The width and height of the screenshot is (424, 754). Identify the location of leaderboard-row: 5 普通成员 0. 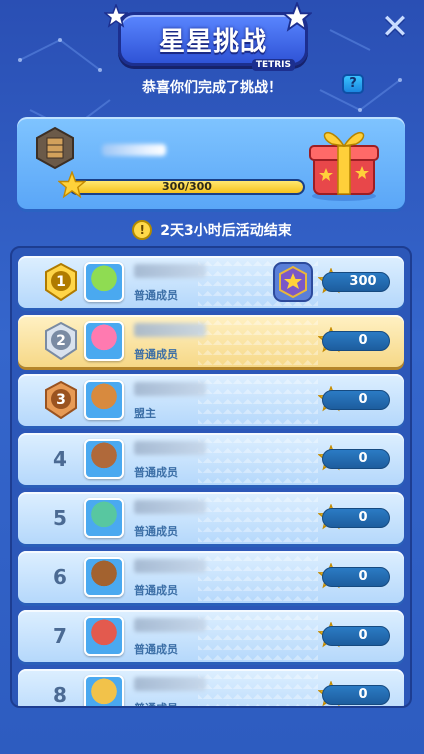
(211, 518).